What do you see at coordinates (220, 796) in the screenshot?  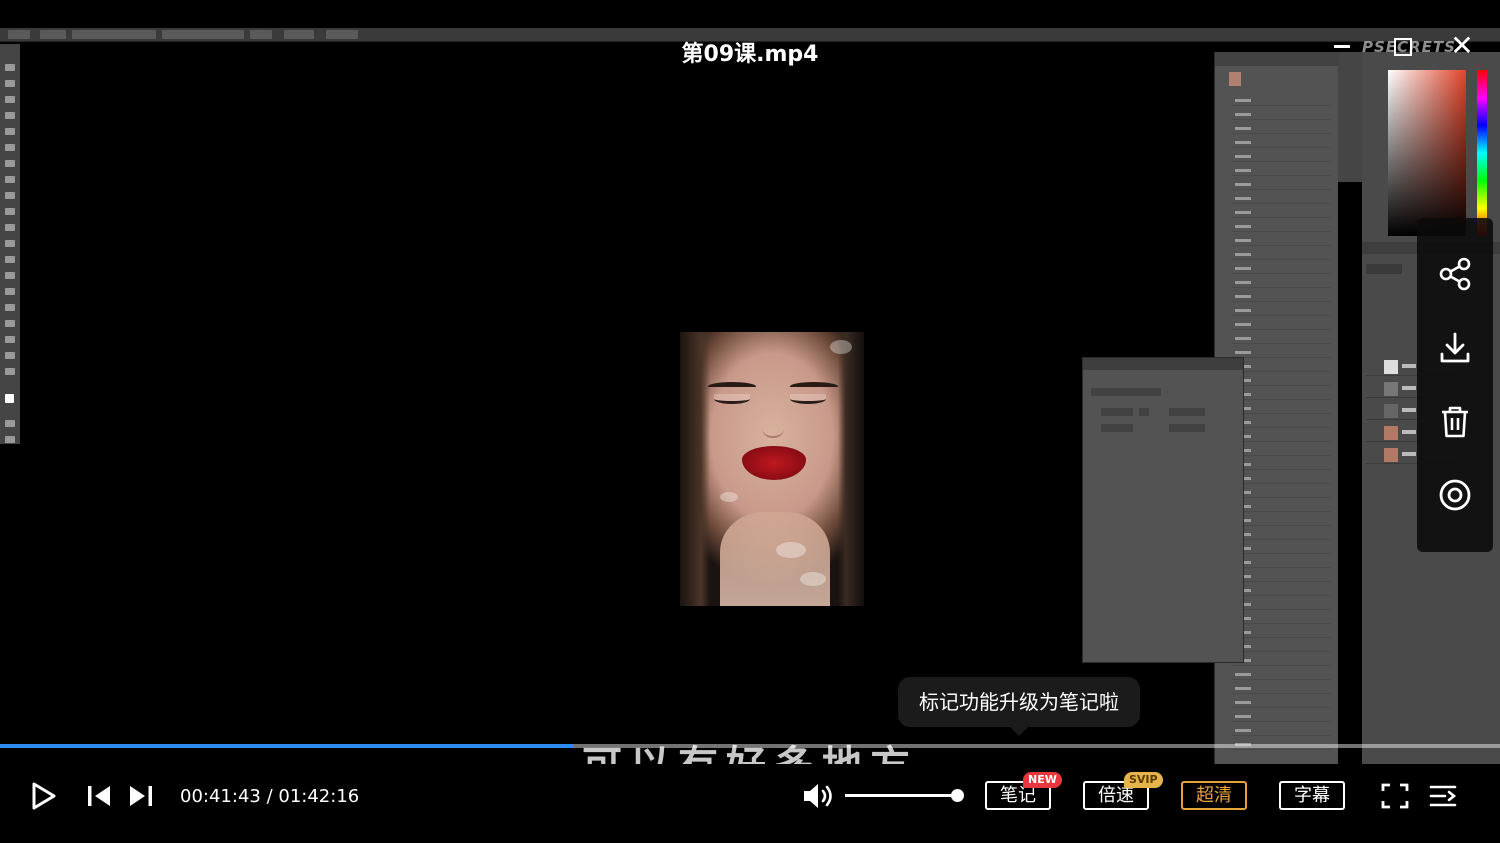 I see `current-time: 00:41:43` at bounding box center [220, 796].